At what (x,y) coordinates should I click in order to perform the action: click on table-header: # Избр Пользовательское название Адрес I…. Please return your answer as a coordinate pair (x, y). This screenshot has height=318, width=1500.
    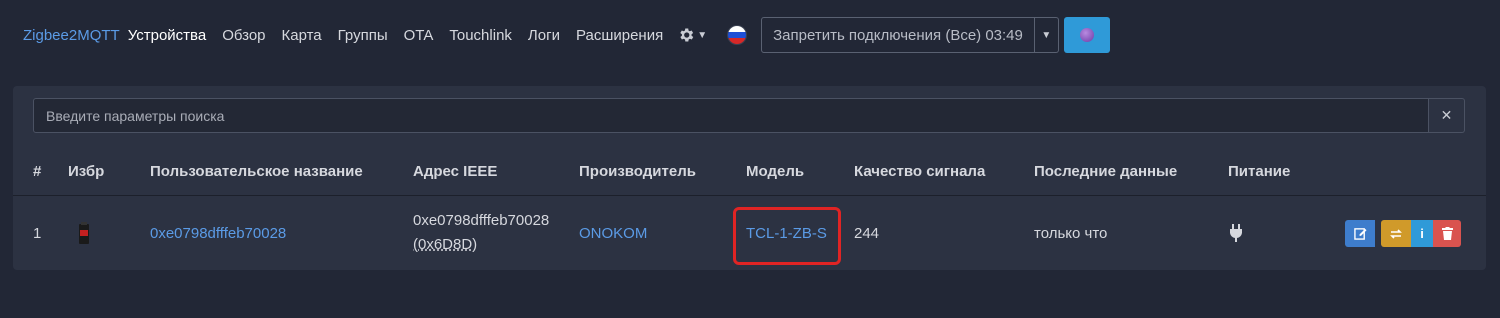
    Looking at the image, I should click on (749, 172).